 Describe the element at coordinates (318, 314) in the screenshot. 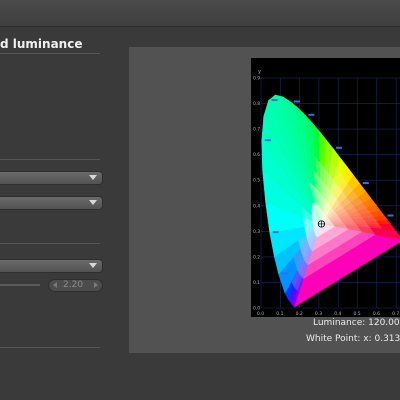

I see `x-tick-label: 0.3` at that location.